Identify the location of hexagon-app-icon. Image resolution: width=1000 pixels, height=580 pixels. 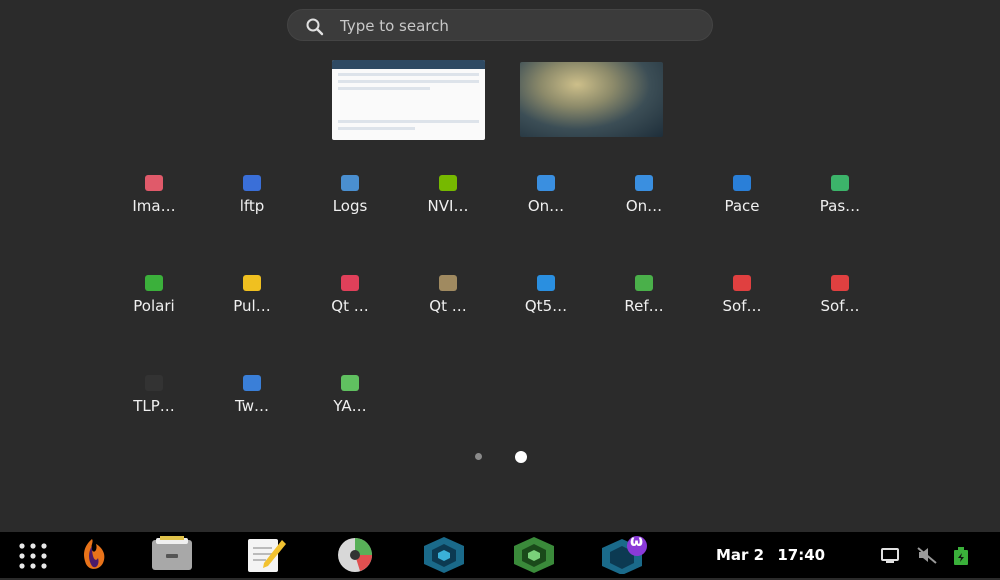
(444, 555).